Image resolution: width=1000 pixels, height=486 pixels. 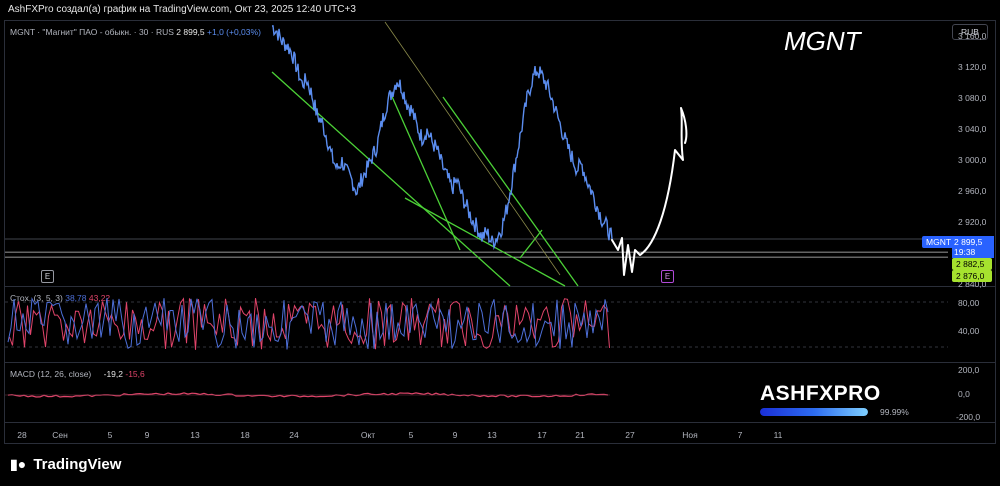 What do you see at coordinates (667, 276) in the screenshot?
I see `earnings-marker-e: E` at bounding box center [667, 276].